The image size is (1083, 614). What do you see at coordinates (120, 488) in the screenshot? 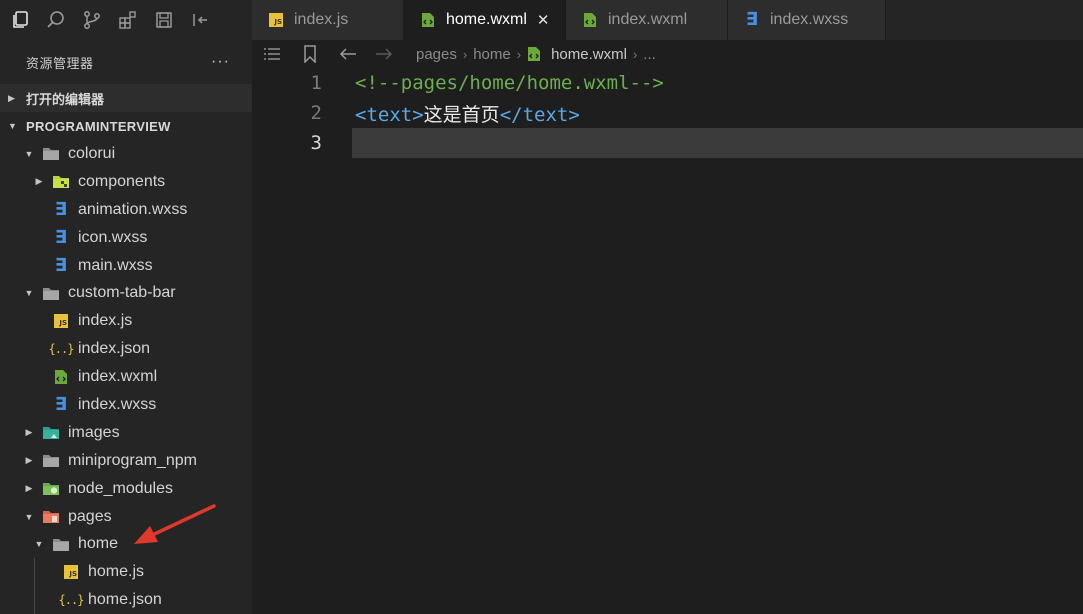
I see `tree-item-label: node_modules` at bounding box center [120, 488].